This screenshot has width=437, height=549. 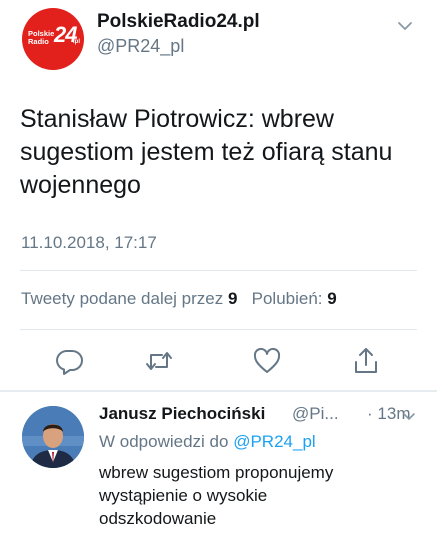 I want to click on reply-to-mention-link: @PR24_pl, so click(x=274, y=441).